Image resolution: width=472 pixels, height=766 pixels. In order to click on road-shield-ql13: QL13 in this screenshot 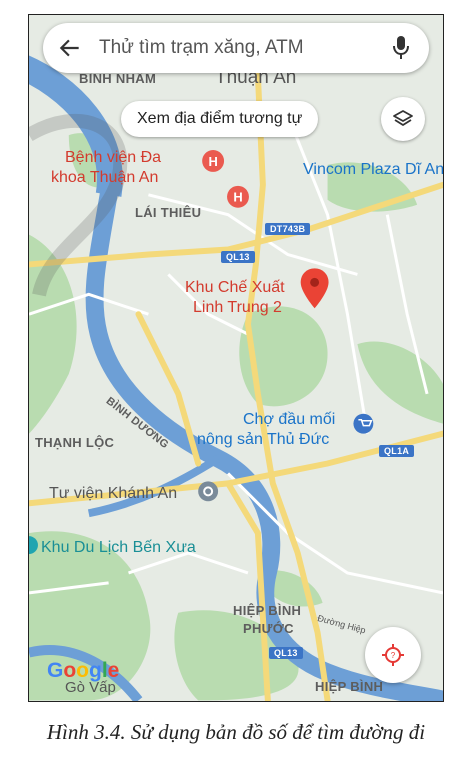, I will do `click(238, 257)`.